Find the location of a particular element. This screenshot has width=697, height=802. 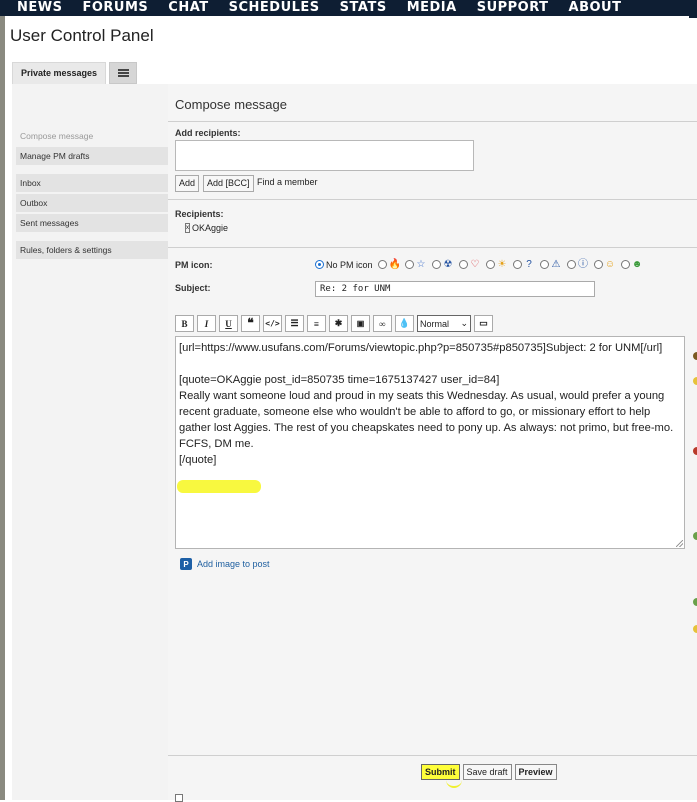

underline-icon: U is located at coordinates (228, 323).